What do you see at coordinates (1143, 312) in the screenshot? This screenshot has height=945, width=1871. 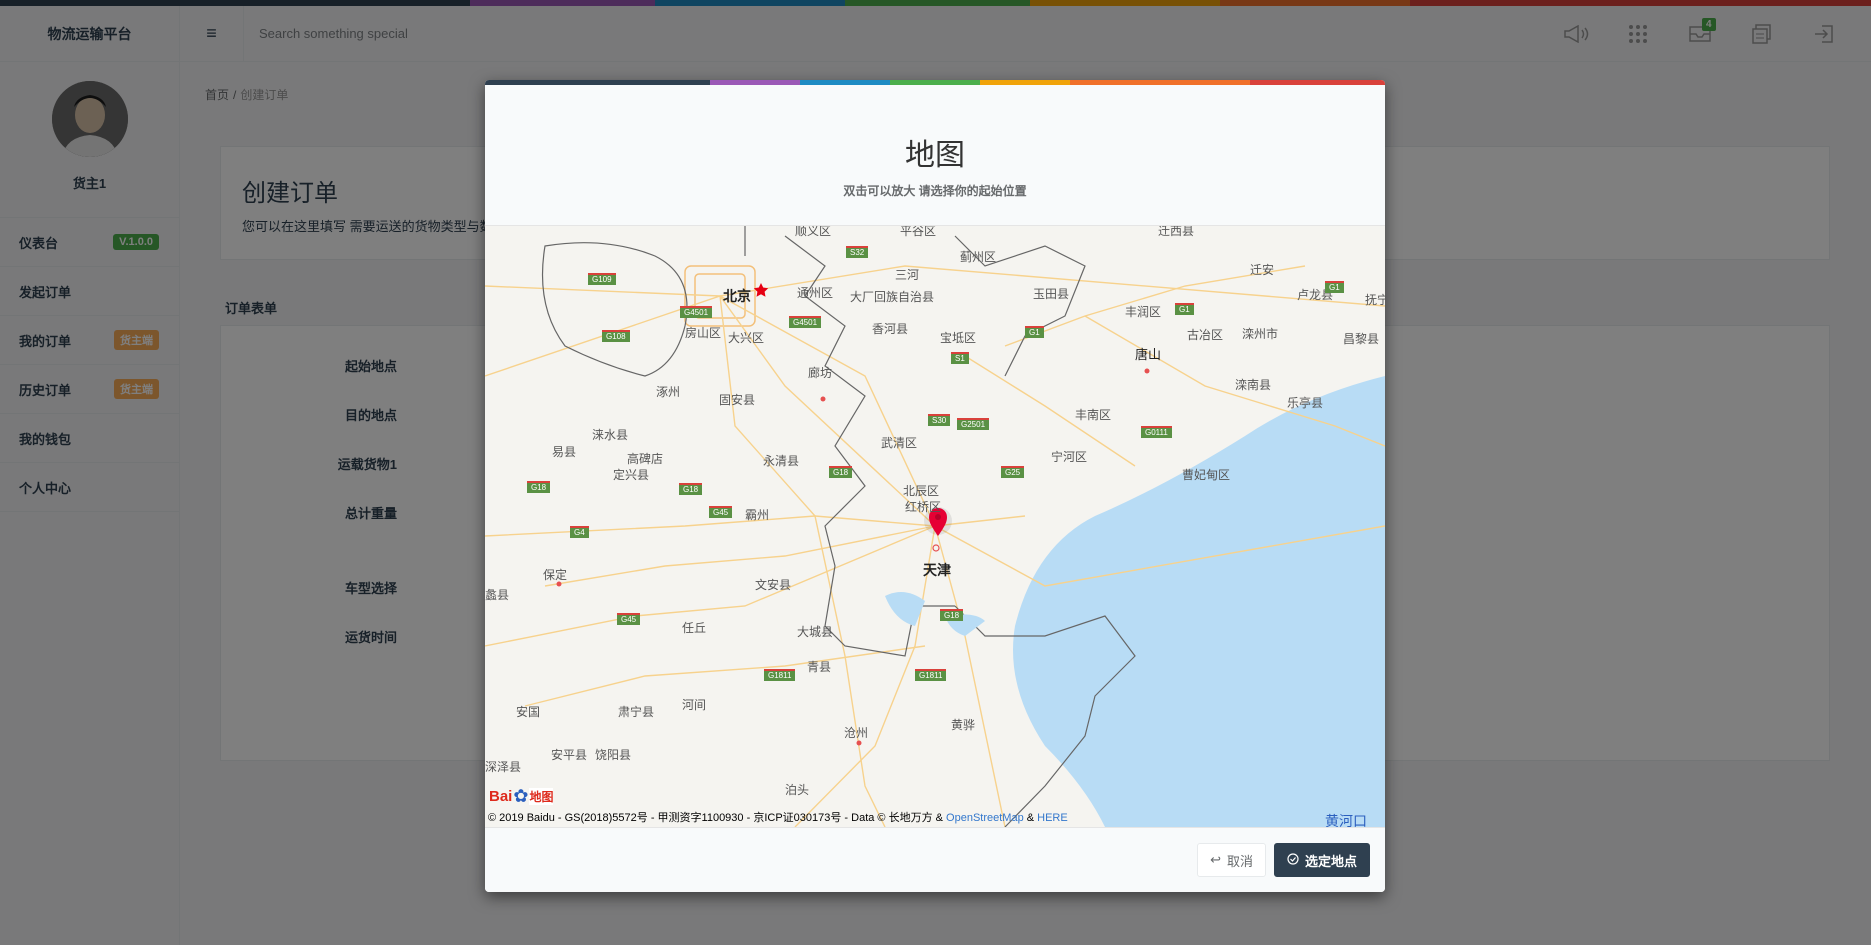 I see `map-place-label: 丰润区` at bounding box center [1143, 312].